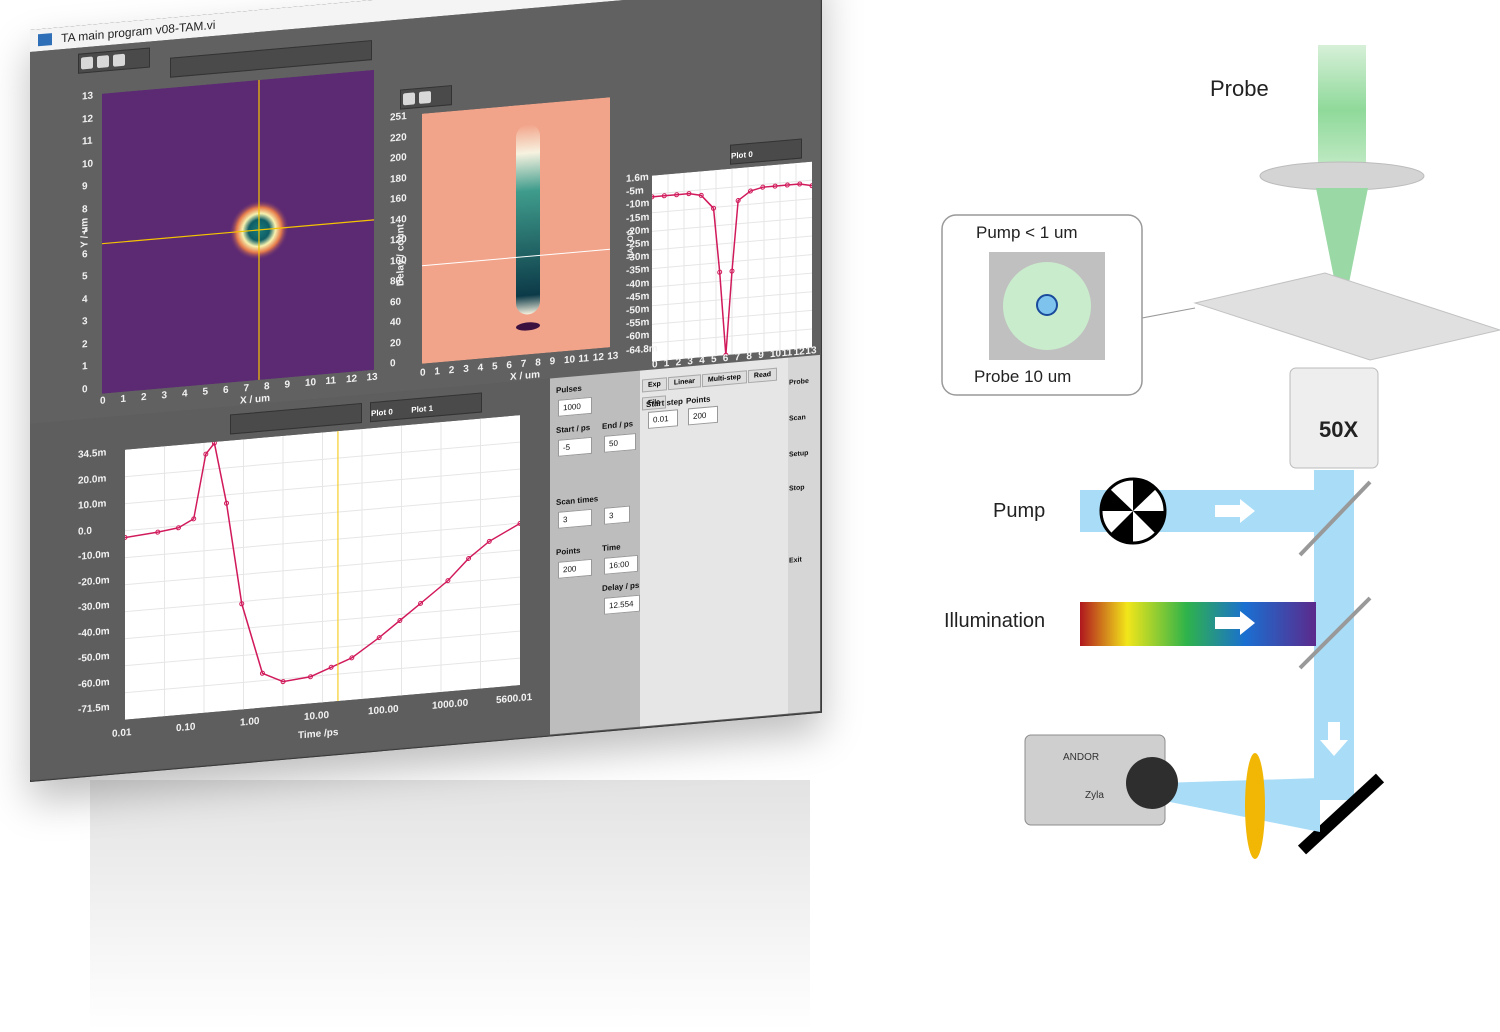 The image size is (1500, 1032). What do you see at coordinates (703, 415) in the screenshot?
I see `exp-points-input: 200` at bounding box center [703, 415].